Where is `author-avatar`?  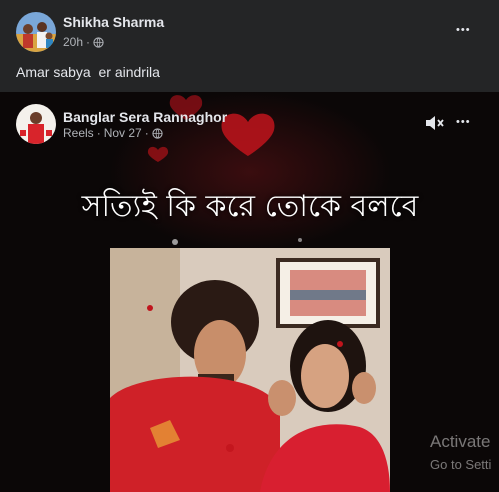 author-avatar is located at coordinates (36, 32).